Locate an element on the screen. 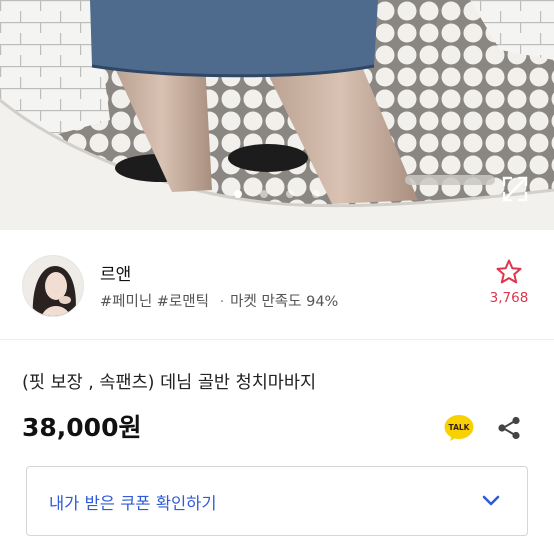 The width and height of the screenshot is (554, 554). market-satisfaction: 마켓 만족도 94% is located at coordinates (284, 302).